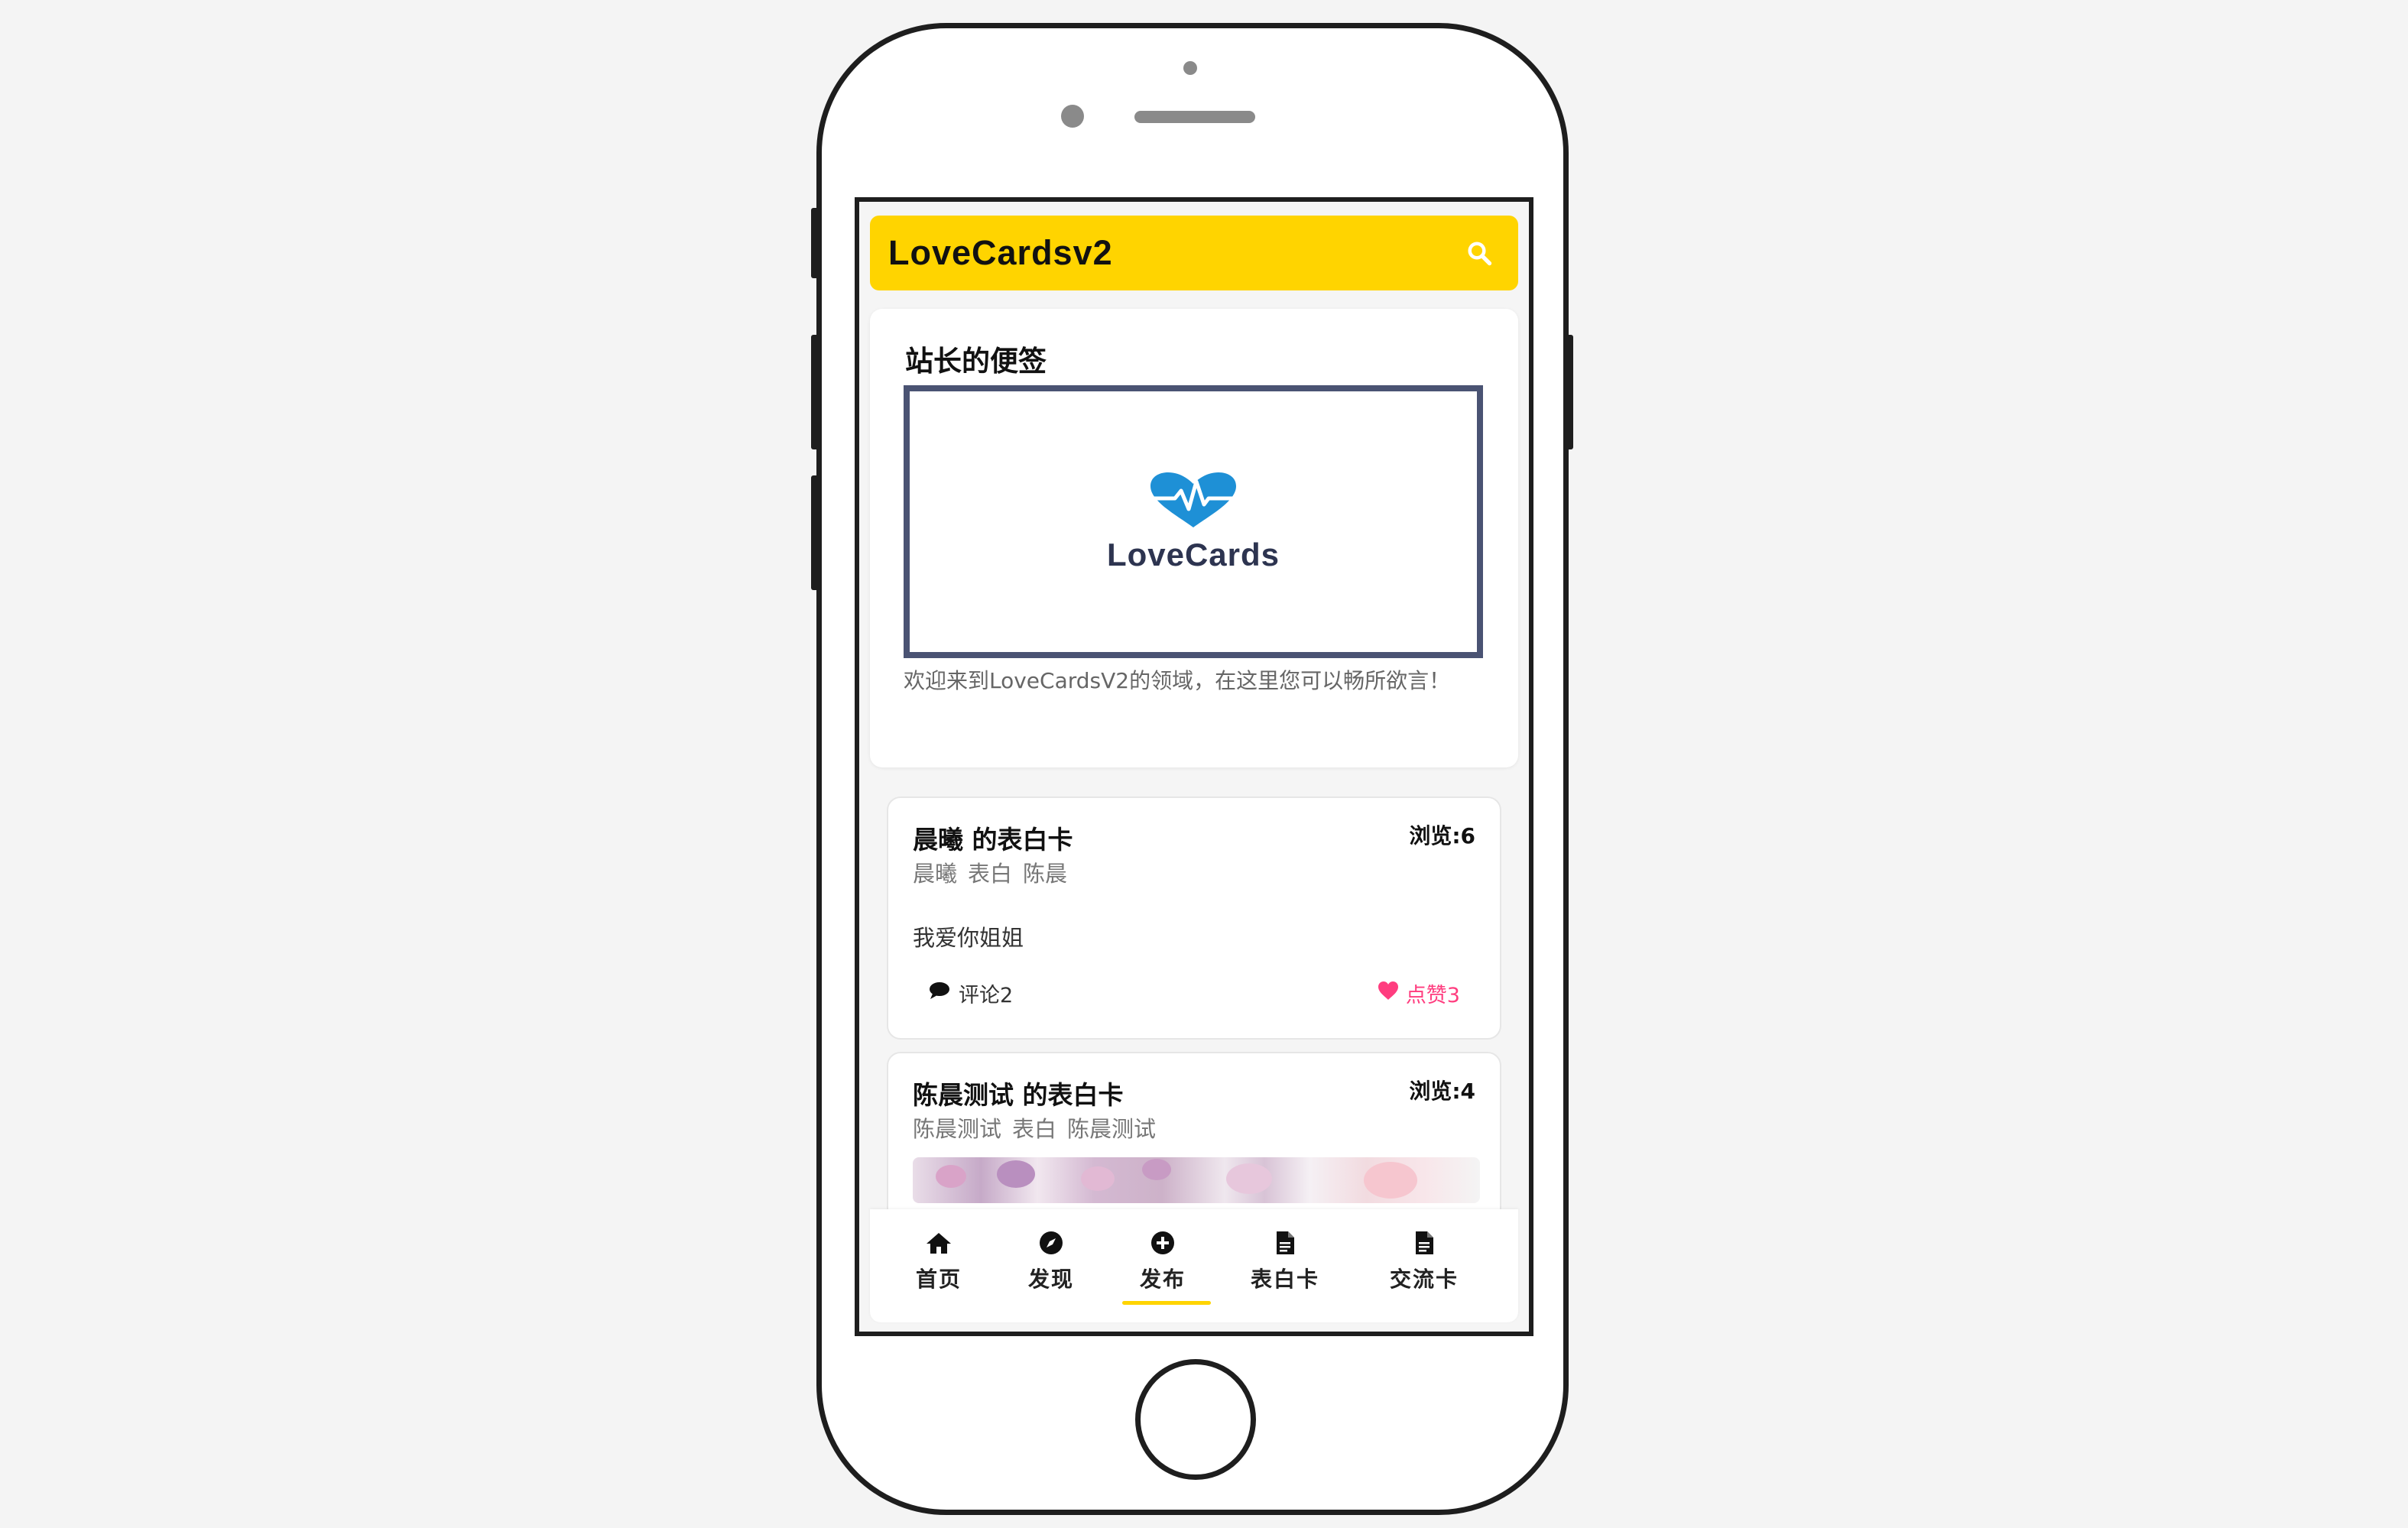 The width and height of the screenshot is (2408, 1528). I want to click on heart-icon, so click(1389, 993).